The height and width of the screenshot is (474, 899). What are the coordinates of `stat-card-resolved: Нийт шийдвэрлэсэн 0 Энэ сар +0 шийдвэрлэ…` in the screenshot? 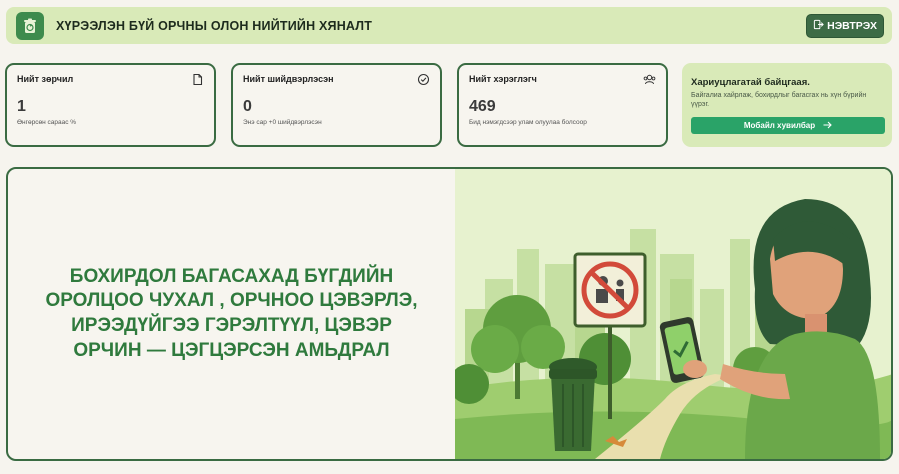 It's located at (336, 105).